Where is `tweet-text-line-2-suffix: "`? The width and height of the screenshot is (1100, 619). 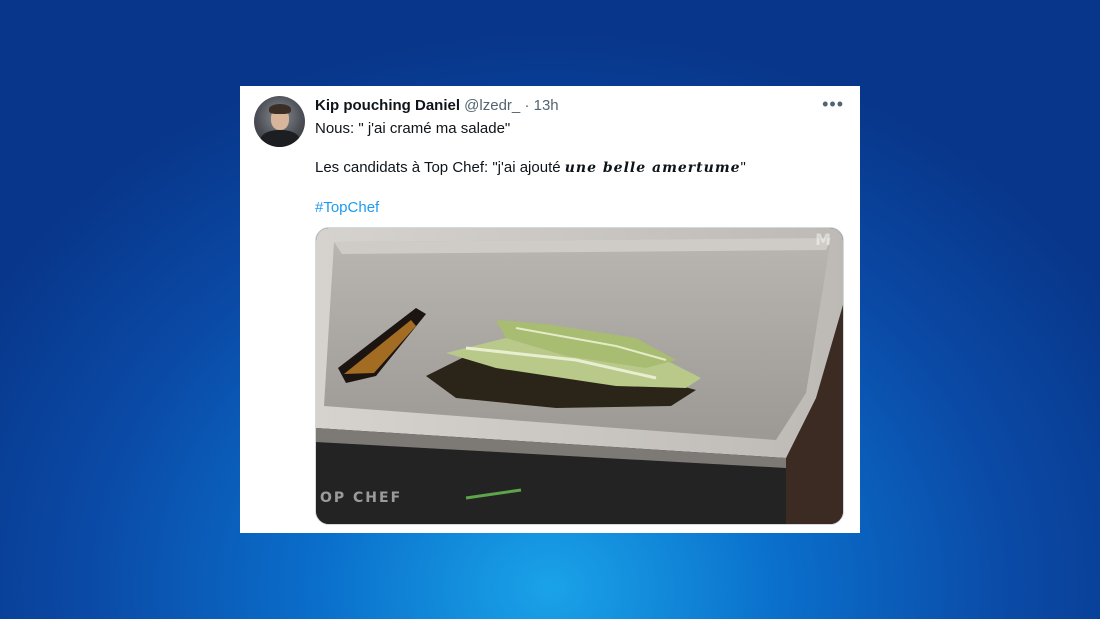
tweet-text-line-2-suffix: " is located at coordinates (743, 167).